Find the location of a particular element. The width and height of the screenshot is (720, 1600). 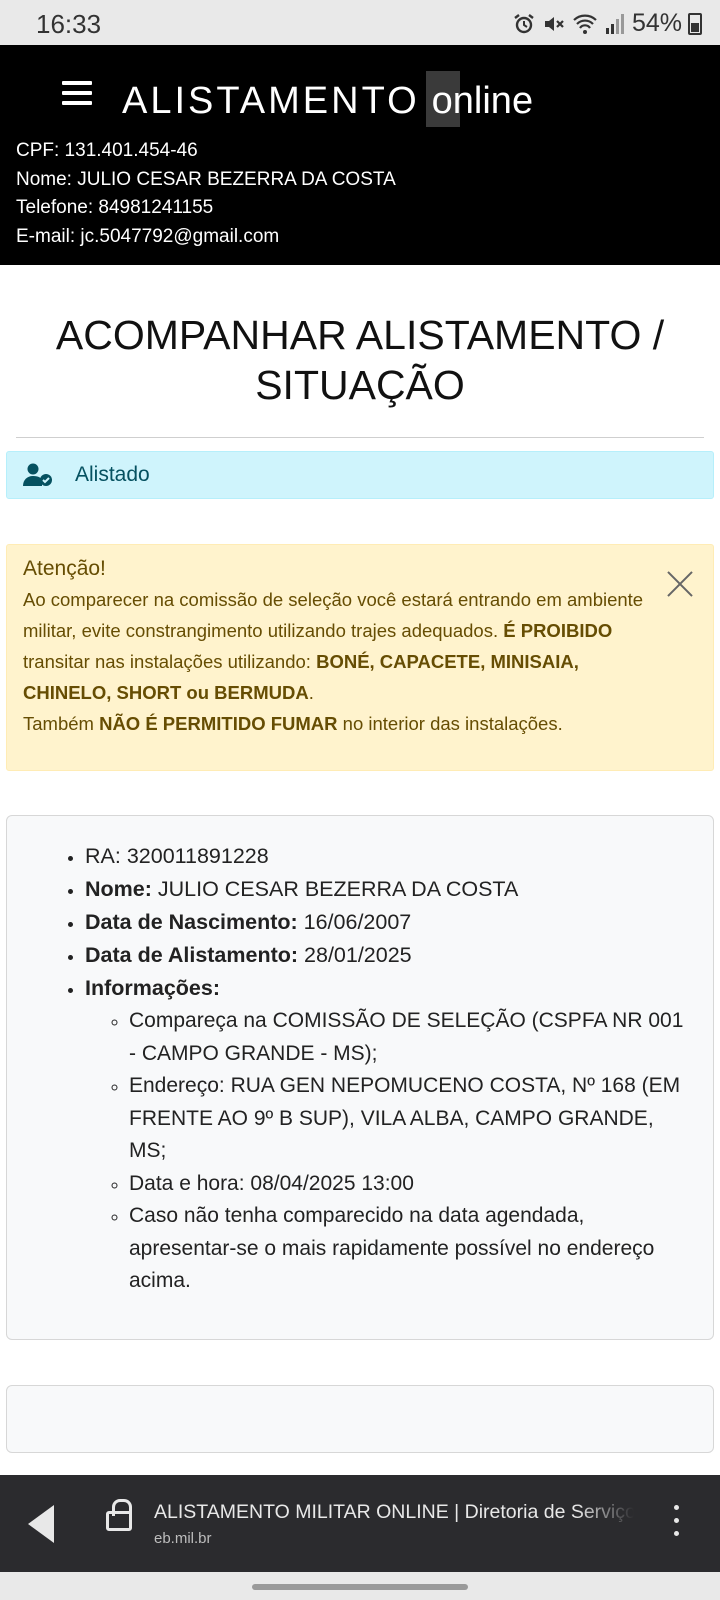

more-menu-icon is located at coordinates (677, 1523).